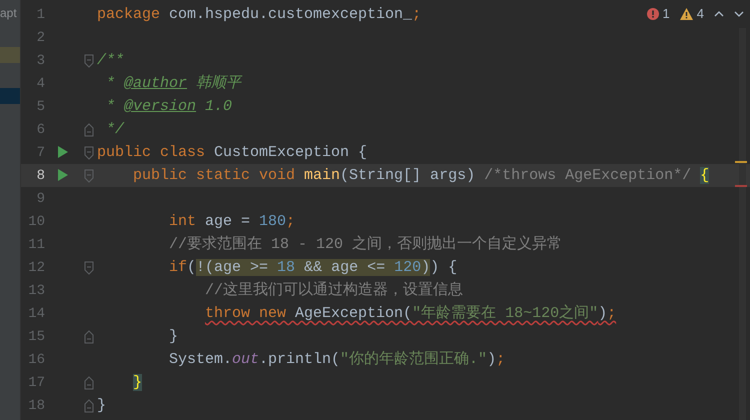 Image resolution: width=750 pixels, height=420 pixels. What do you see at coordinates (232, 222) in the screenshot?
I see `code-line: int age = 180;` at bounding box center [232, 222].